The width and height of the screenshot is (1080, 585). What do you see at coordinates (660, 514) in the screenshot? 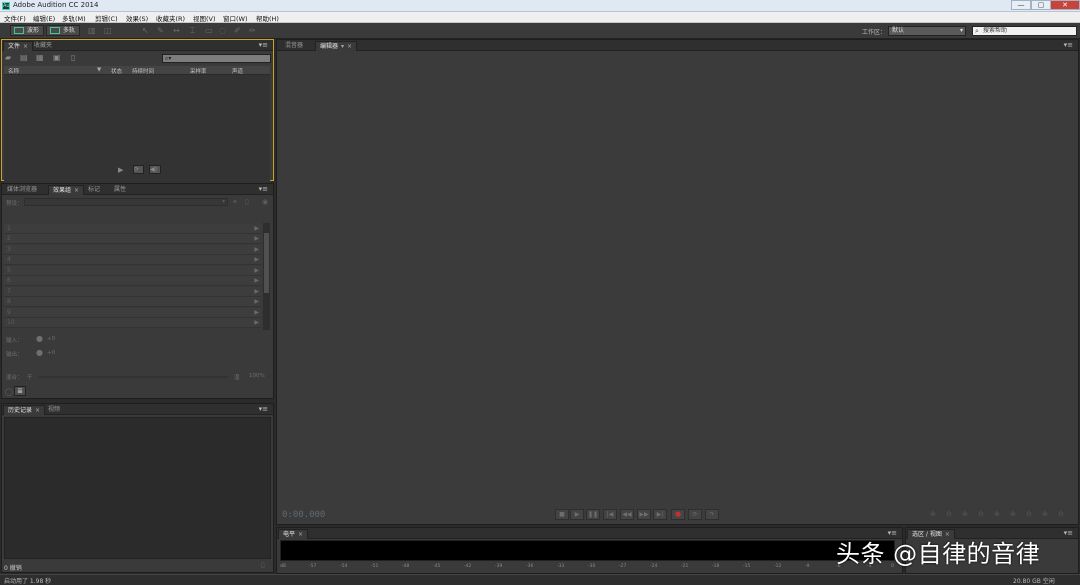
I see `go-to-end-button: ▶|` at bounding box center [660, 514].